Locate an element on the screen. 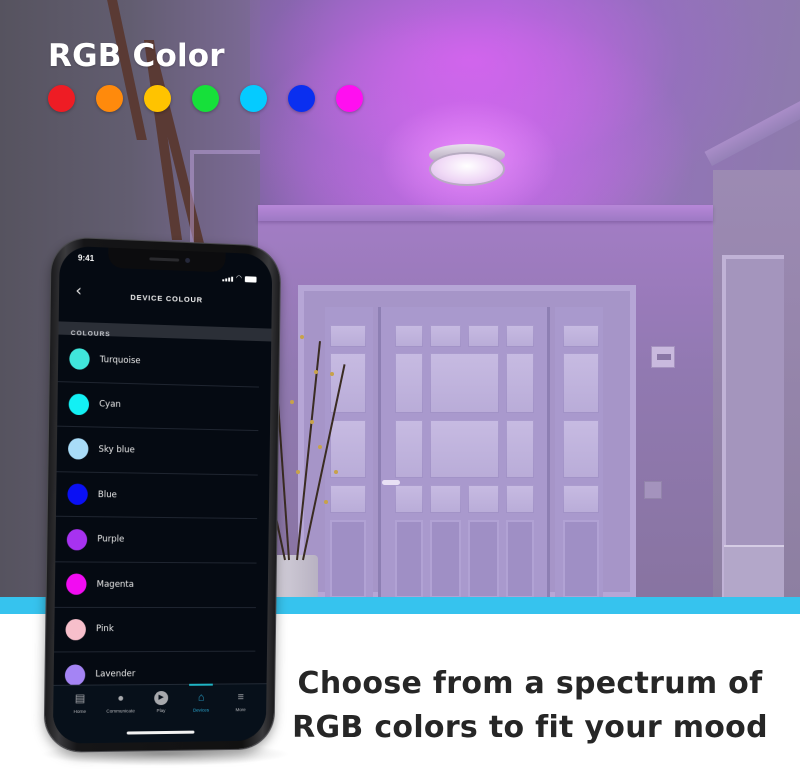  color-option-label: Pink is located at coordinates (104, 629).